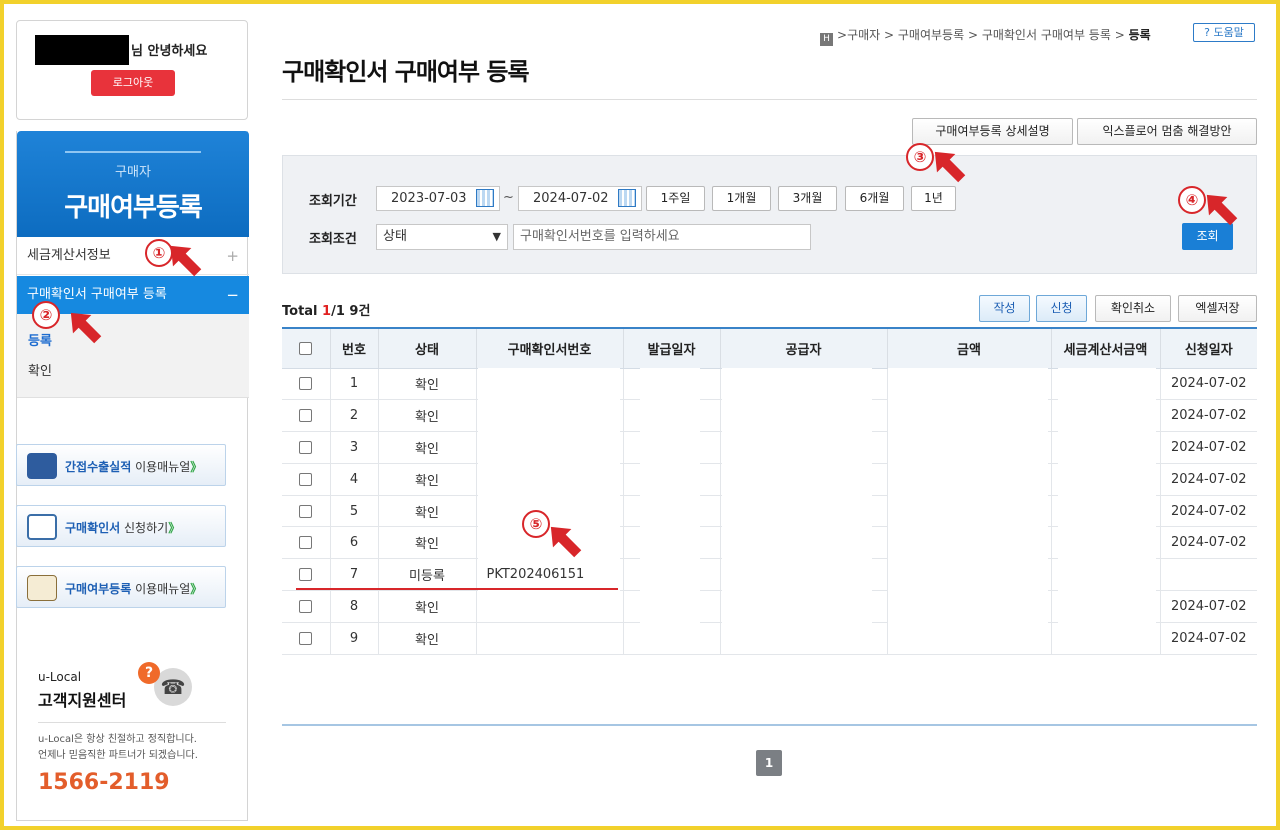 The height and width of the screenshot is (830, 1280). Describe the element at coordinates (1139, 35) in the screenshot. I see `breadcrumb-current: 등록` at that location.